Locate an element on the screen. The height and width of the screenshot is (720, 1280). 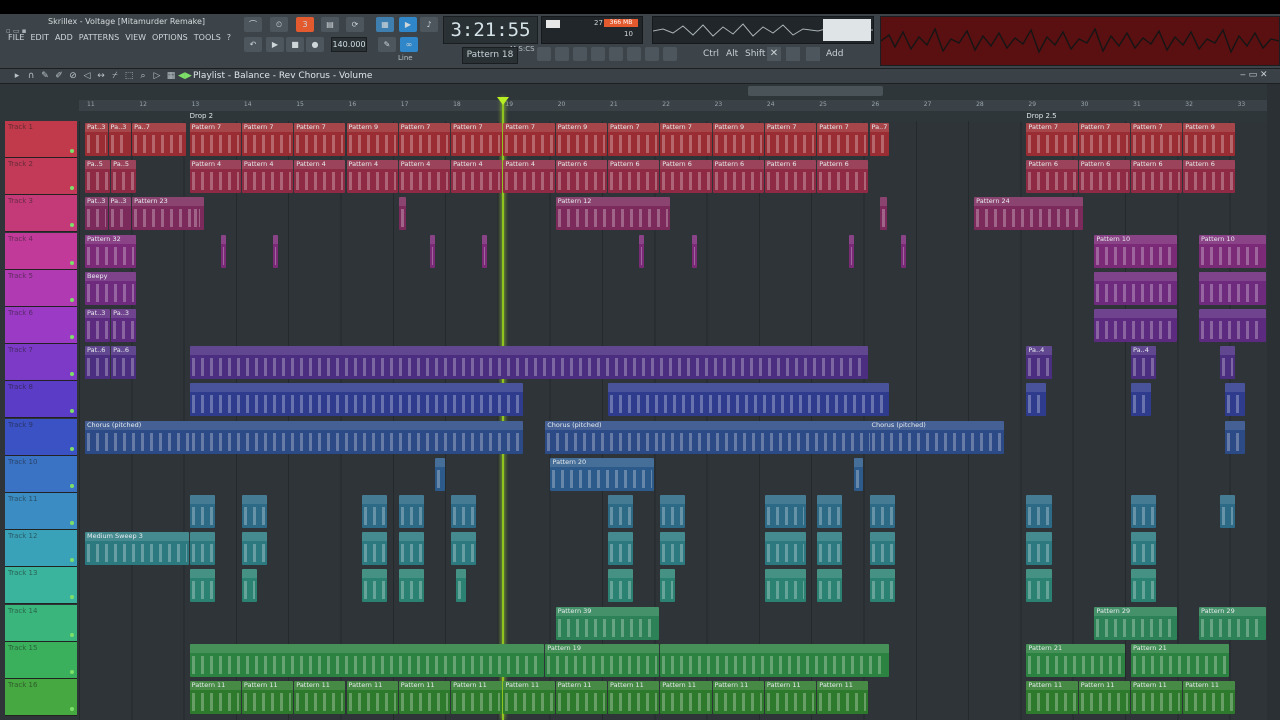
track-header: Track 6 is located at coordinates (41, 325).